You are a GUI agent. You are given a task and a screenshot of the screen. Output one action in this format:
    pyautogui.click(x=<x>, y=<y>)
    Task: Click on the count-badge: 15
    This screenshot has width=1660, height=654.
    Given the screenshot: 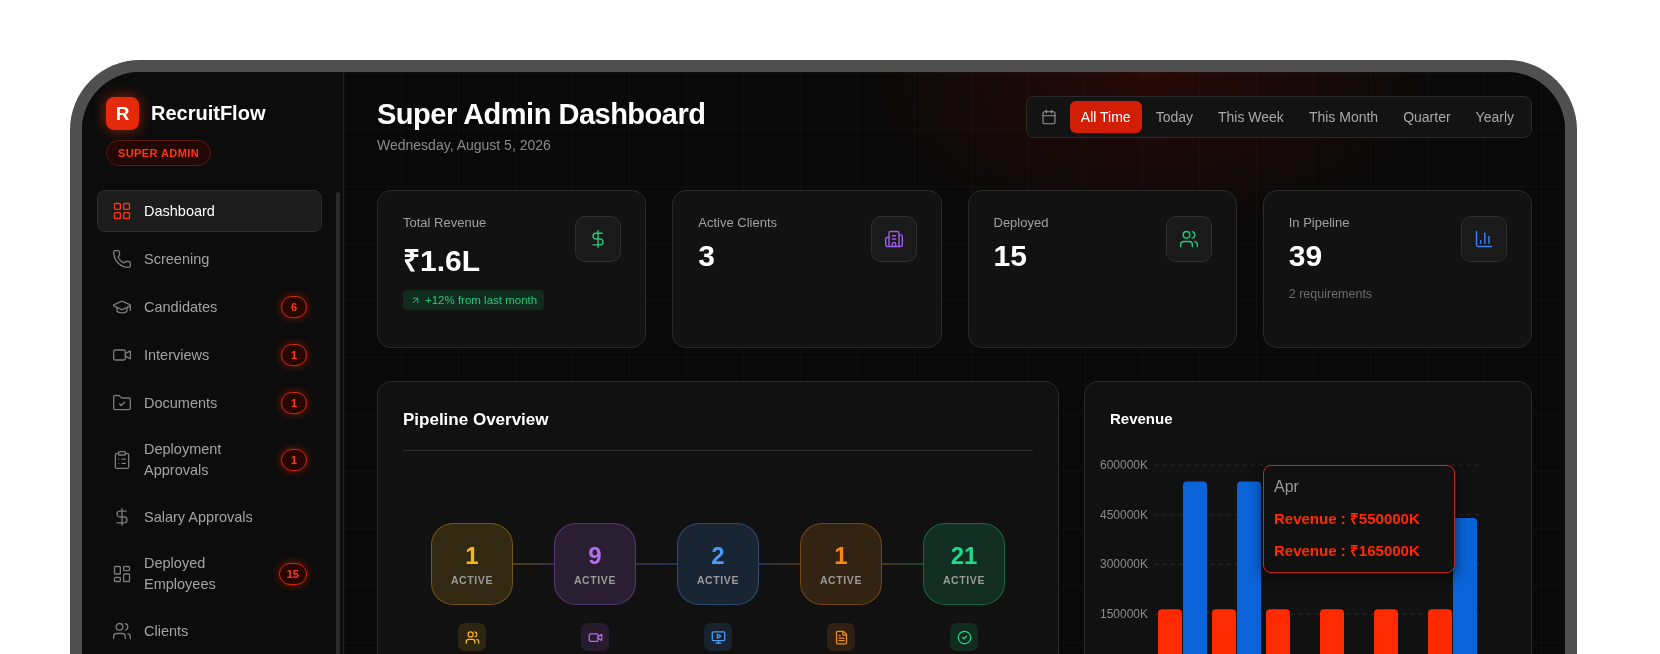 What is the action you would take?
    pyautogui.click(x=292, y=574)
    